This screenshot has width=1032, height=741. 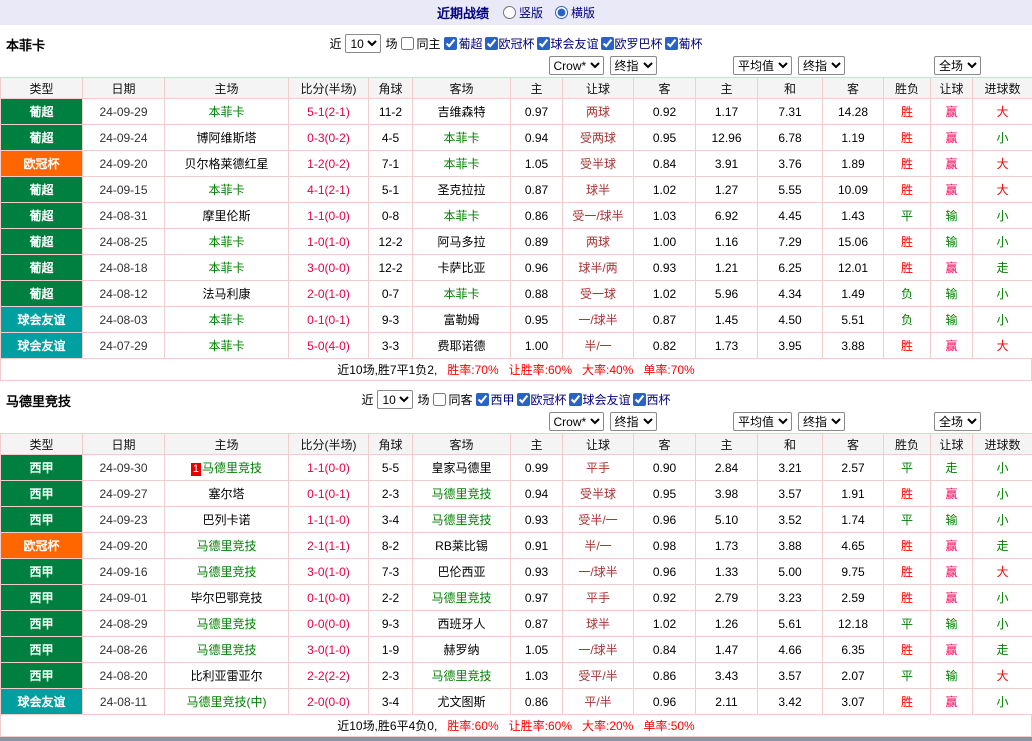 What do you see at coordinates (329, 242) in the screenshot?
I see `match-score: 1-0(1-0)` at bounding box center [329, 242].